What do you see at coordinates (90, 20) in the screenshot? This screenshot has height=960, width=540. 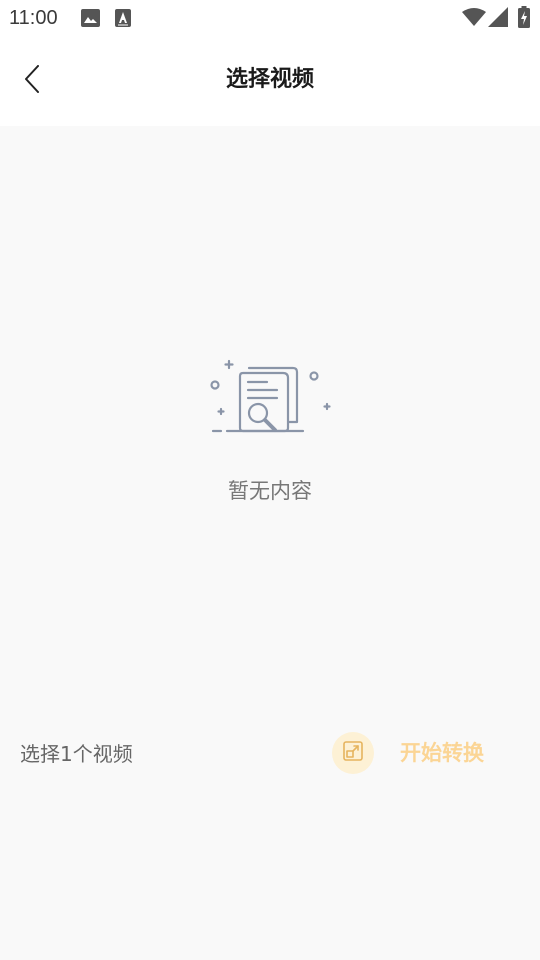 I see `image-icon` at bounding box center [90, 20].